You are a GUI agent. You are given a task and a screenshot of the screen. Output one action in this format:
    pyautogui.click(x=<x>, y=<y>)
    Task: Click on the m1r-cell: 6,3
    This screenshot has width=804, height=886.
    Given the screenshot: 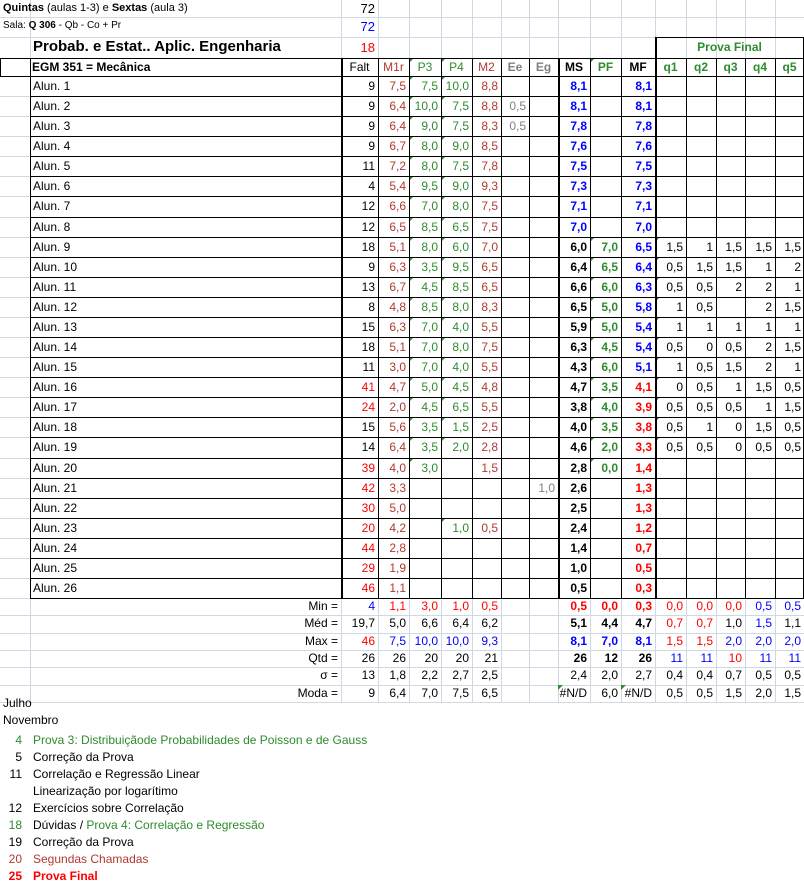 What is the action you would take?
    pyautogui.click(x=393, y=267)
    